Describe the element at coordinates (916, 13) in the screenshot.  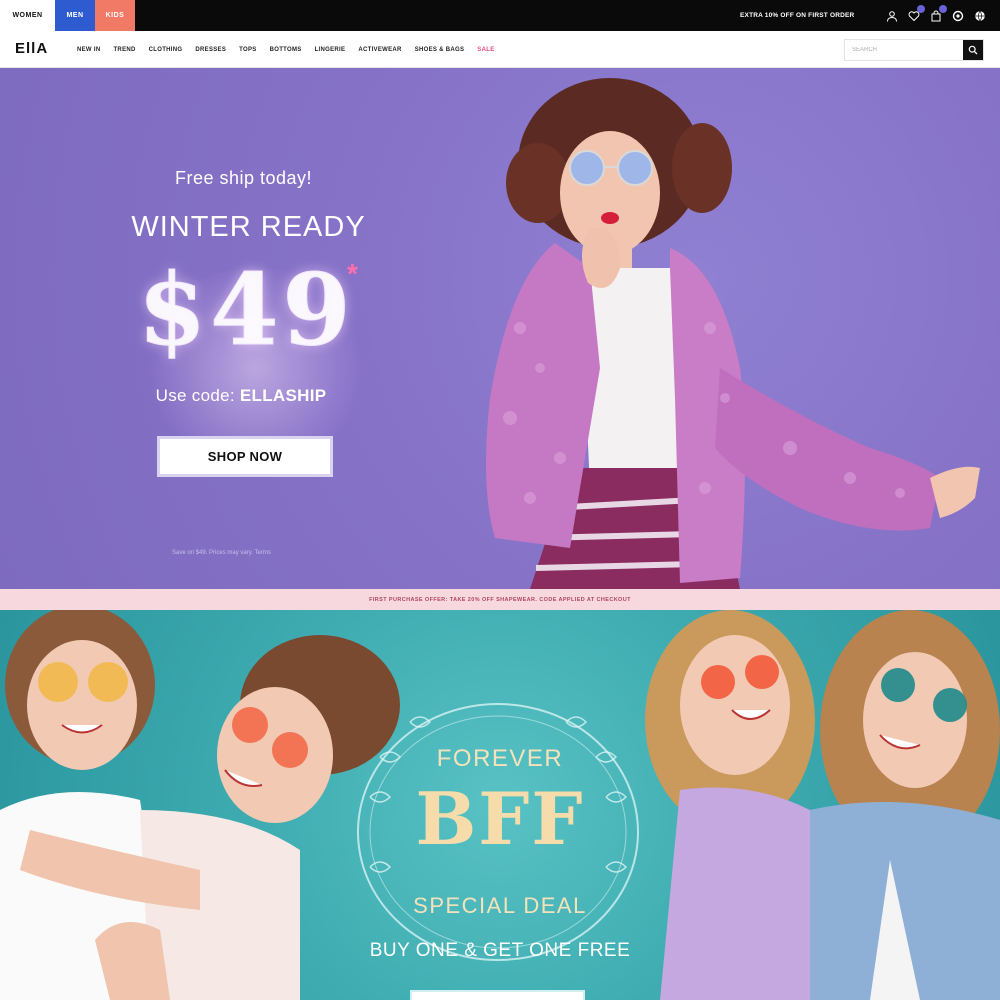
I see `heart-icon` at that location.